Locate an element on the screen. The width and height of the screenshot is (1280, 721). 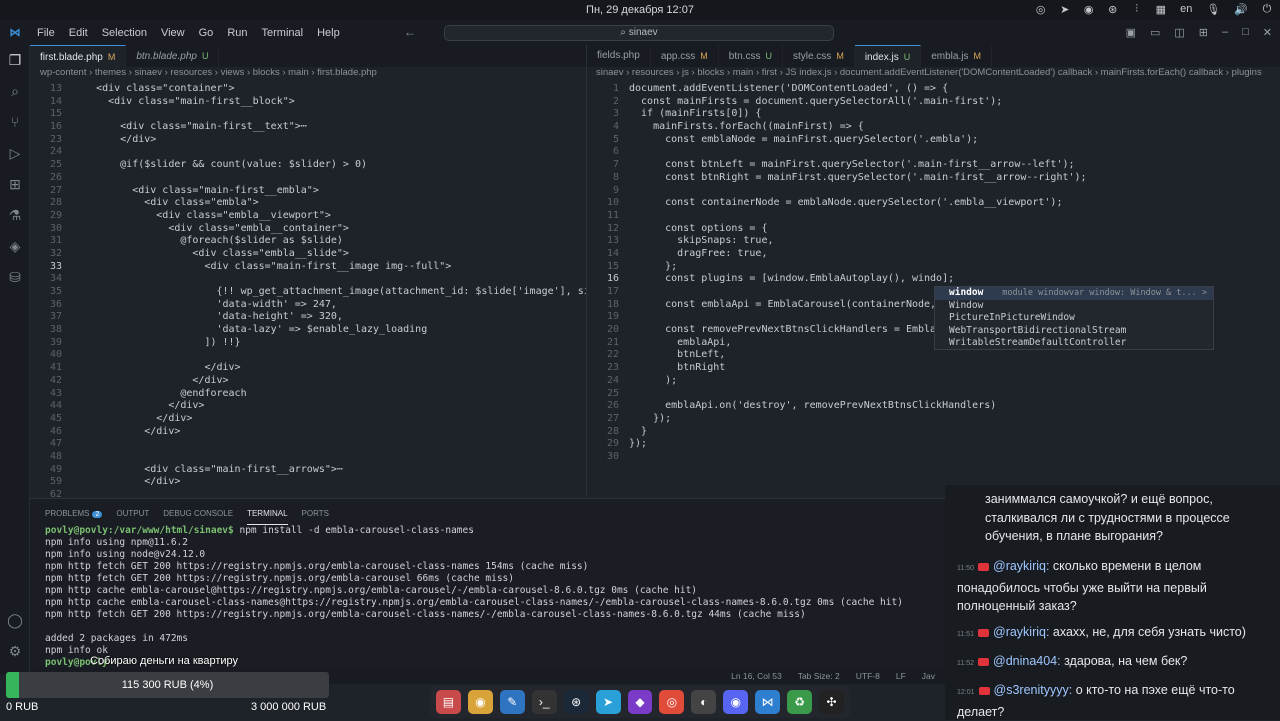
code-line: 30 <div class="embla__container"> is located at coordinates (308, 229).